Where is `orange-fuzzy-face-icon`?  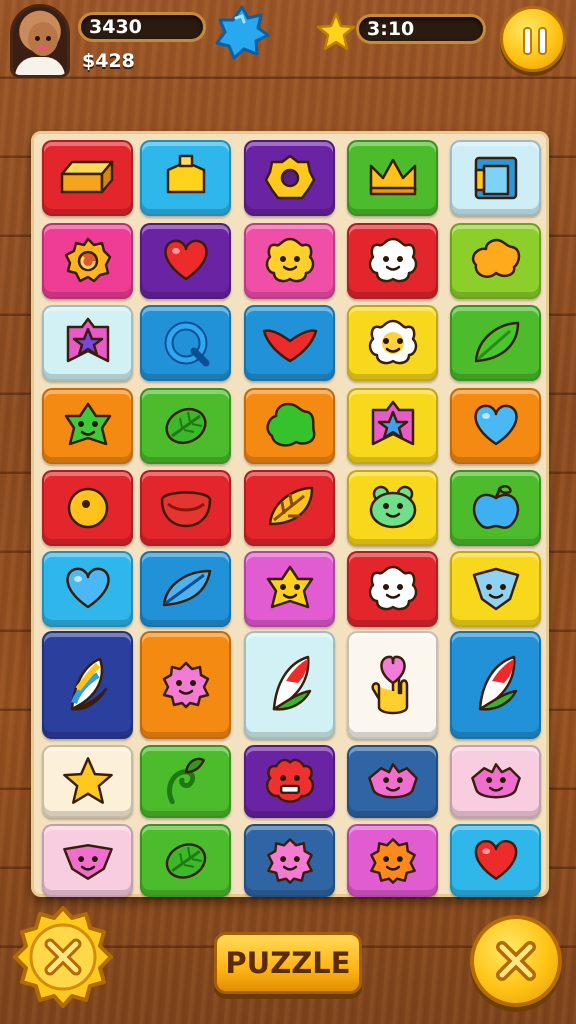 orange-fuzzy-face-icon is located at coordinates (392, 860).